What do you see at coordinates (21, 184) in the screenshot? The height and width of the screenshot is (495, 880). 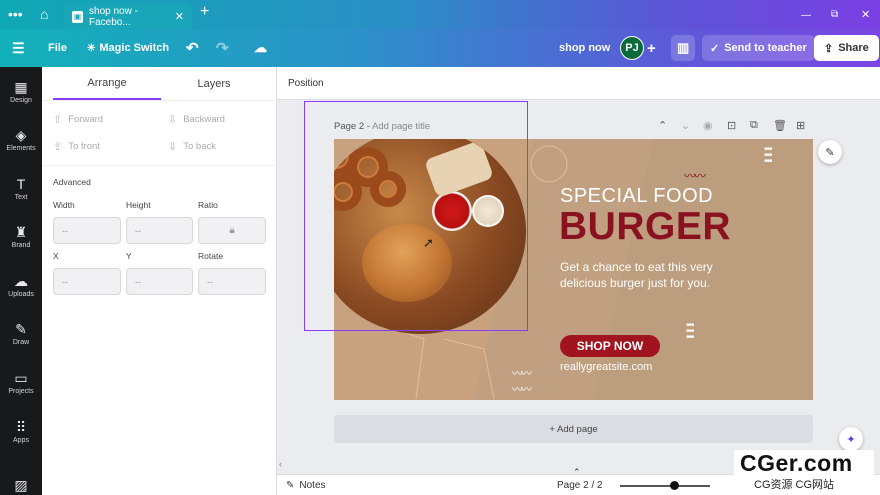 I see `text-icon: T` at bounding box center [21, 184].